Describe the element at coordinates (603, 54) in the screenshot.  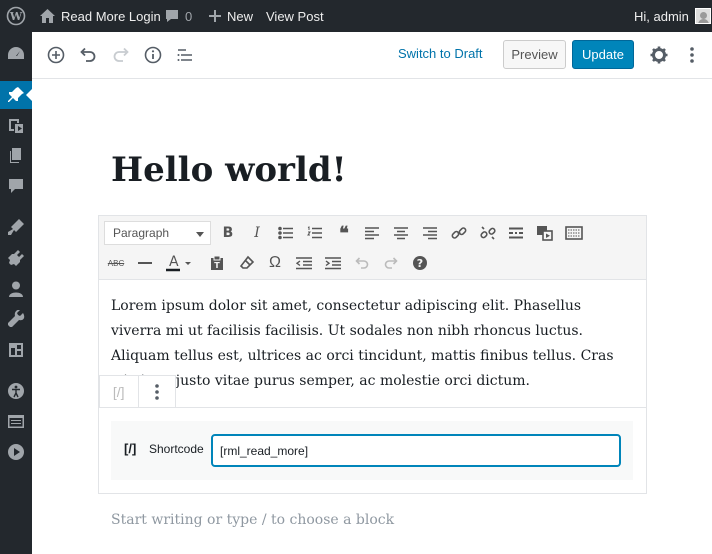
I see `update-button: Update` at that location.